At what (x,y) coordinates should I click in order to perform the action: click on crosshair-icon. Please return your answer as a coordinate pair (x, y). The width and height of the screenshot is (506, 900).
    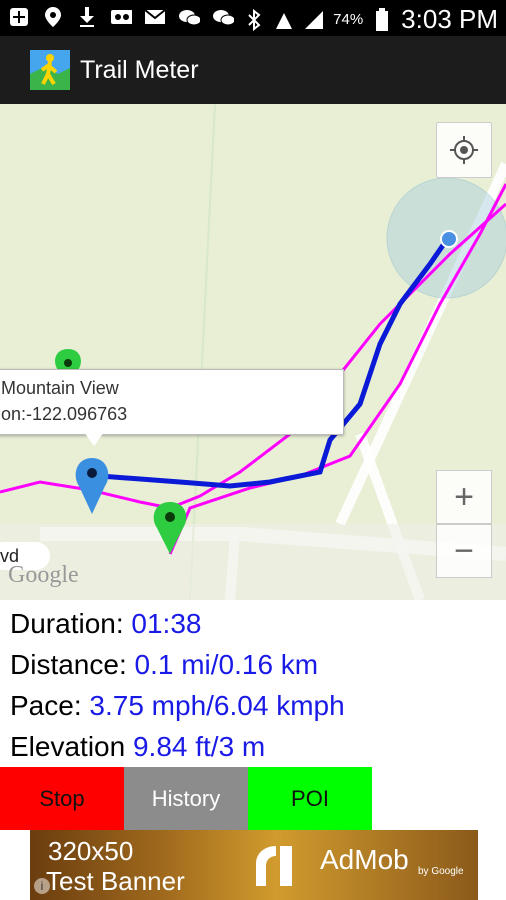
    Looking at the image, I should click on (464, 150).